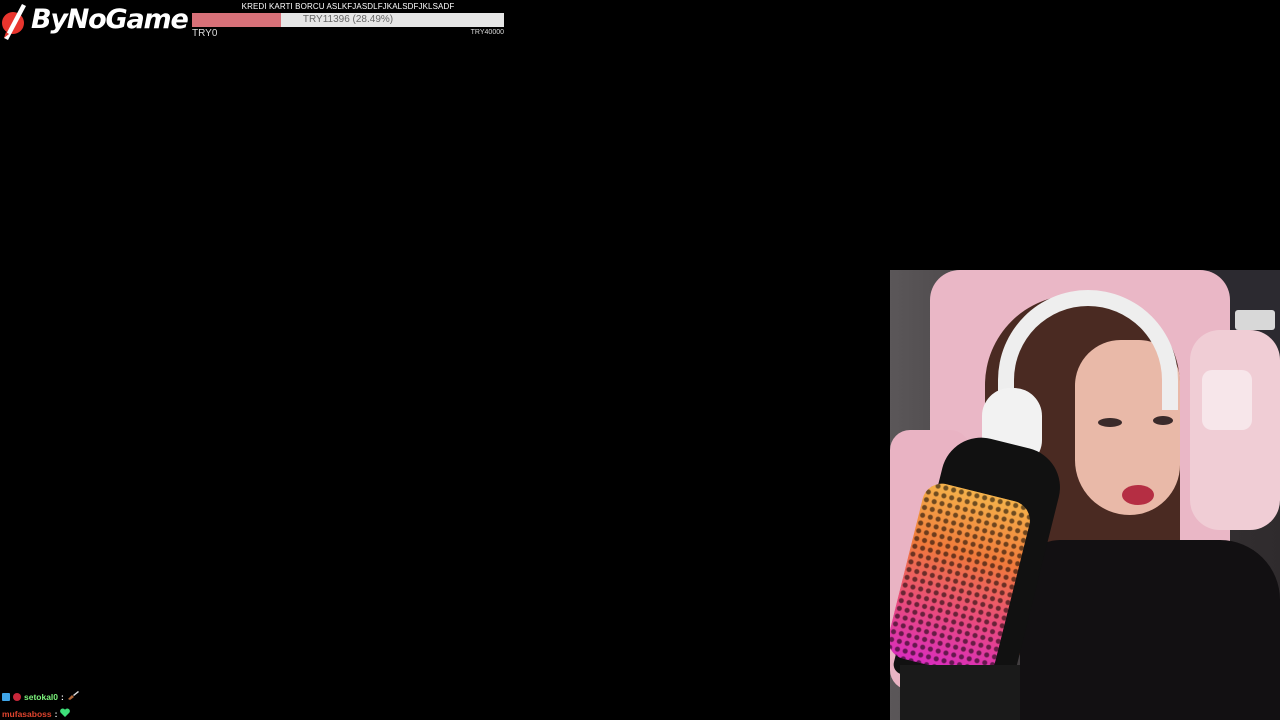  What do you see at coordinates (1255, 320) in the screenshot?
I see `white-object` at bounding box center [1255, 320].